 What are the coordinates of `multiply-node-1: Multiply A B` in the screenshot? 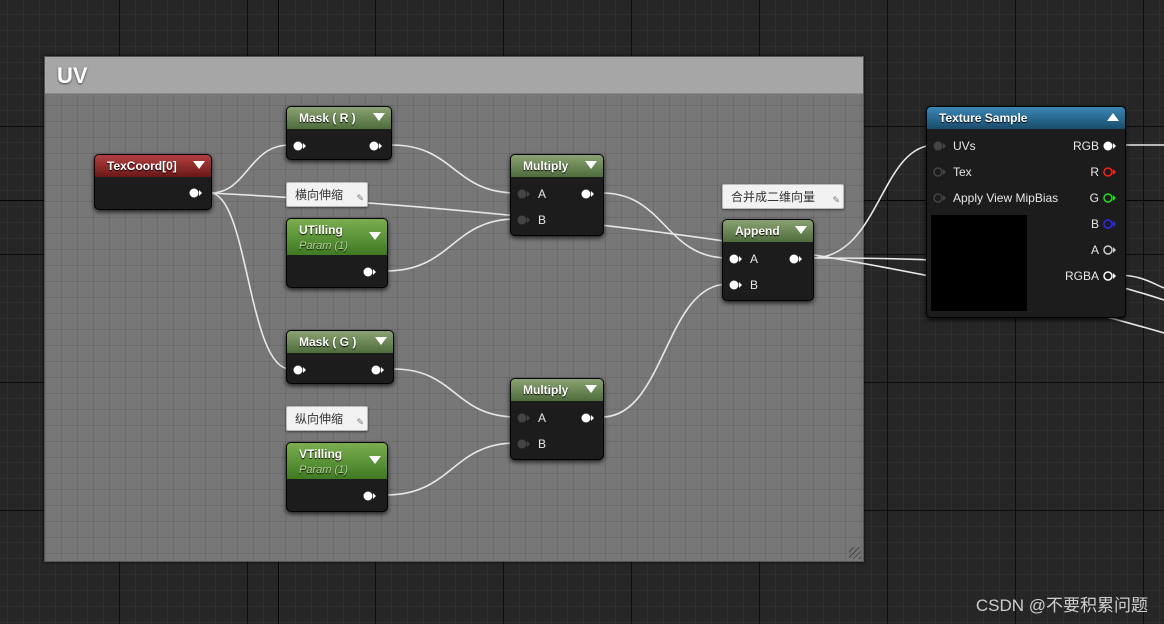 It's located at (557, 195).